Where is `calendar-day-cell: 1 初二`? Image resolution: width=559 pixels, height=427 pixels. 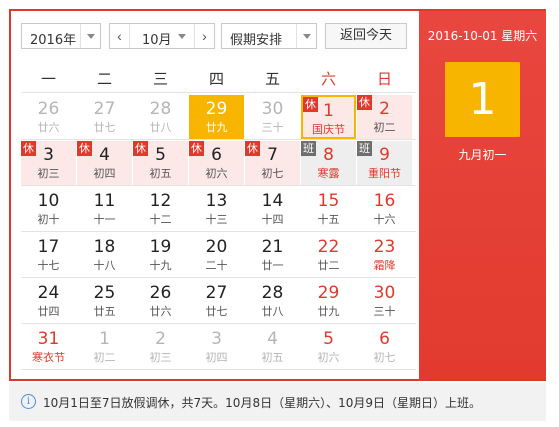 calendar-day-cell: 1 初二 is located at coordinates (104, 347).